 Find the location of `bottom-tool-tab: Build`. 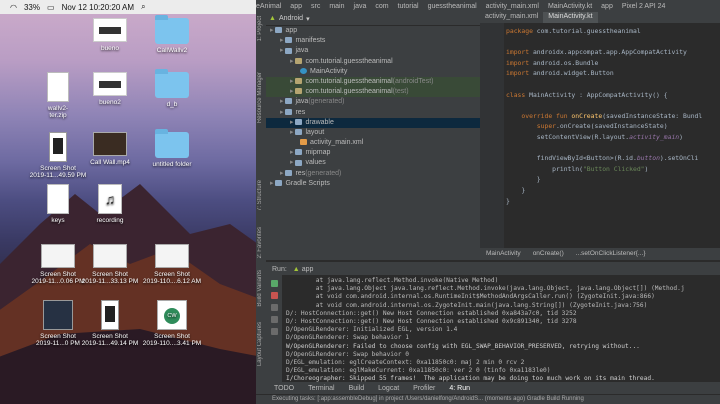

bottom-tool-tab: Build is located at coordinates (357, 388).